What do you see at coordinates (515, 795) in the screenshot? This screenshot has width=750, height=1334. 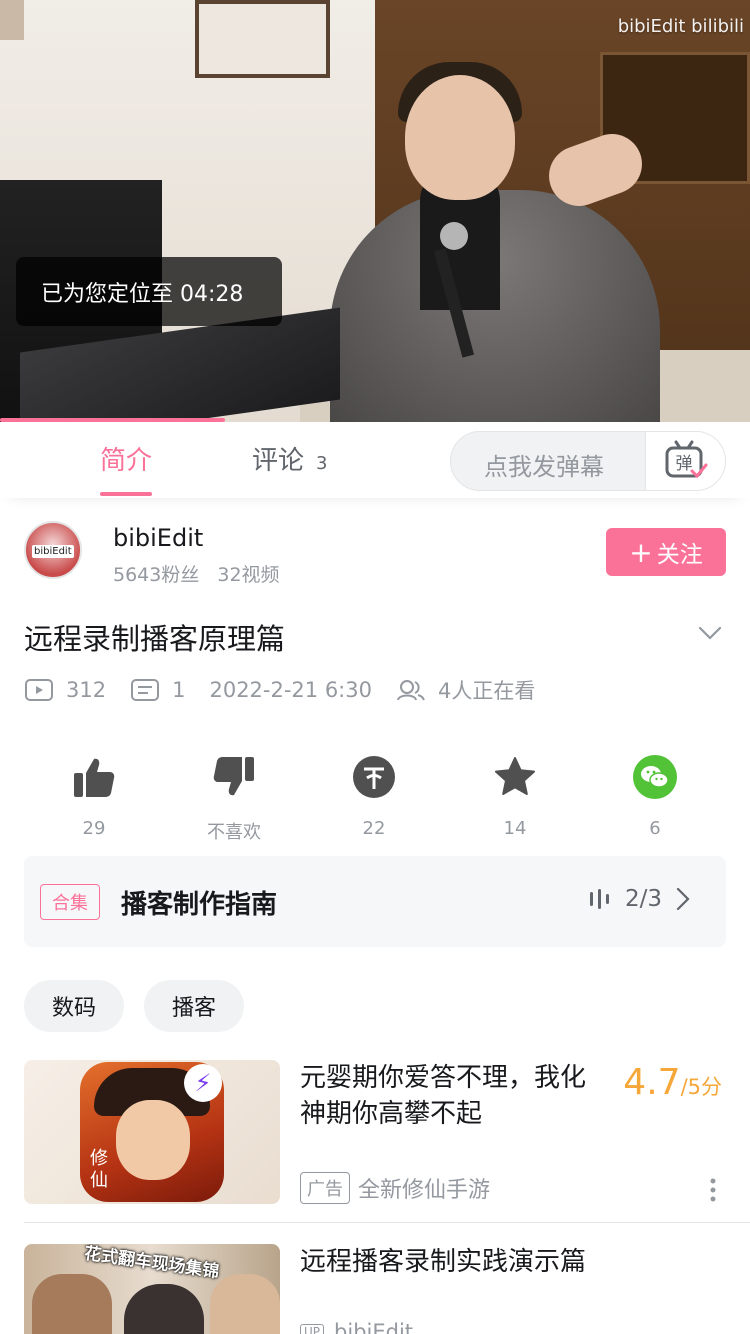 I see `favorite-button: 14` at bounding box center [515, 795].